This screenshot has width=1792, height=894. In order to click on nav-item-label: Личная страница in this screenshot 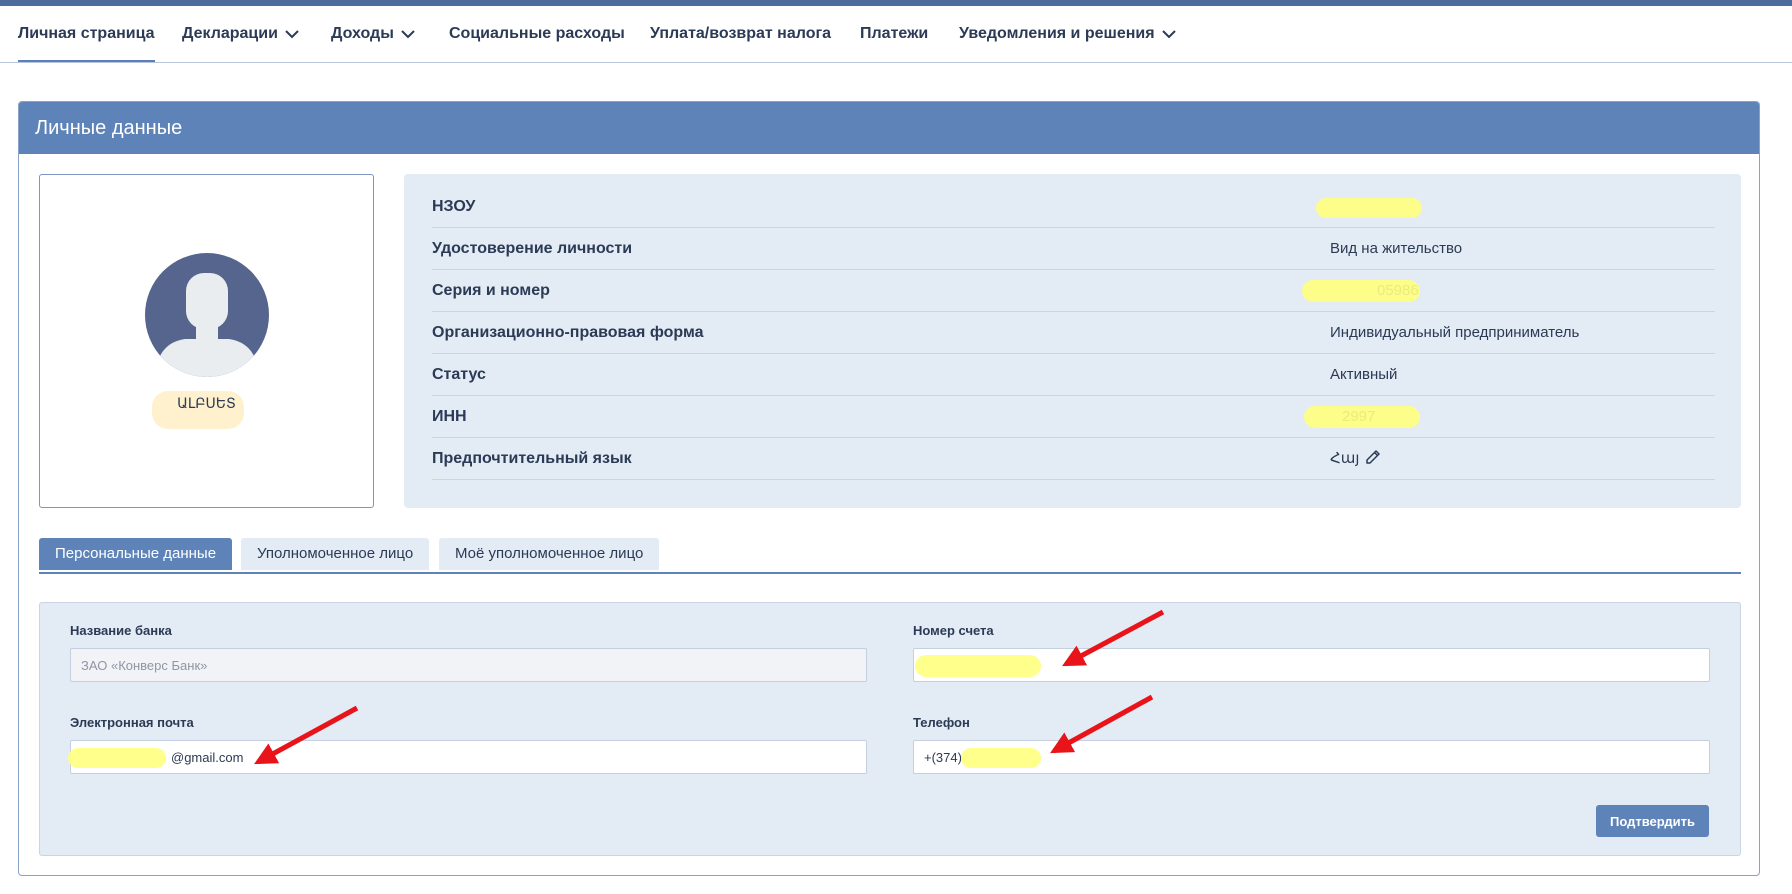, I will do `click(86, 33)`.